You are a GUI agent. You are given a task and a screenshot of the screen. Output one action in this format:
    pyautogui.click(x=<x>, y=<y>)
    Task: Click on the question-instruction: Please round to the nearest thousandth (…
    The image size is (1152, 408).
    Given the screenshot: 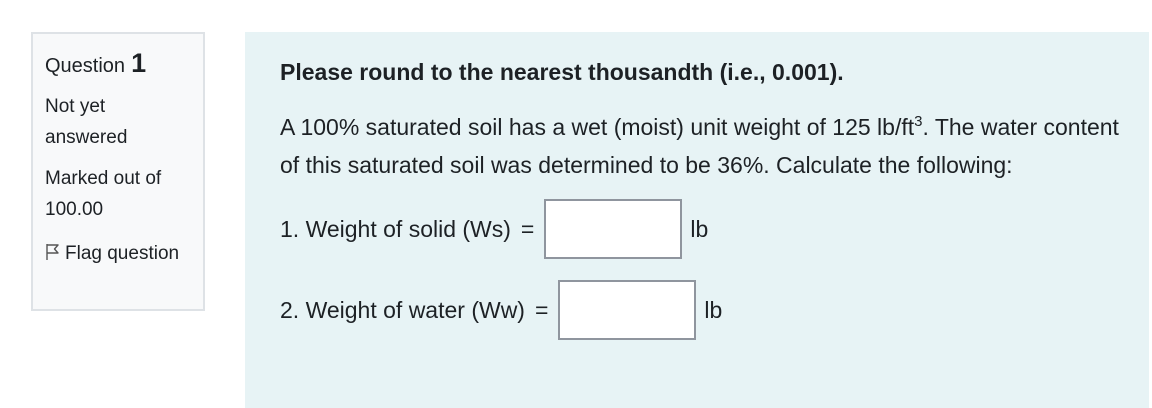 What is the action you would take?
    pyautogui.click(x=562, y=72)
    